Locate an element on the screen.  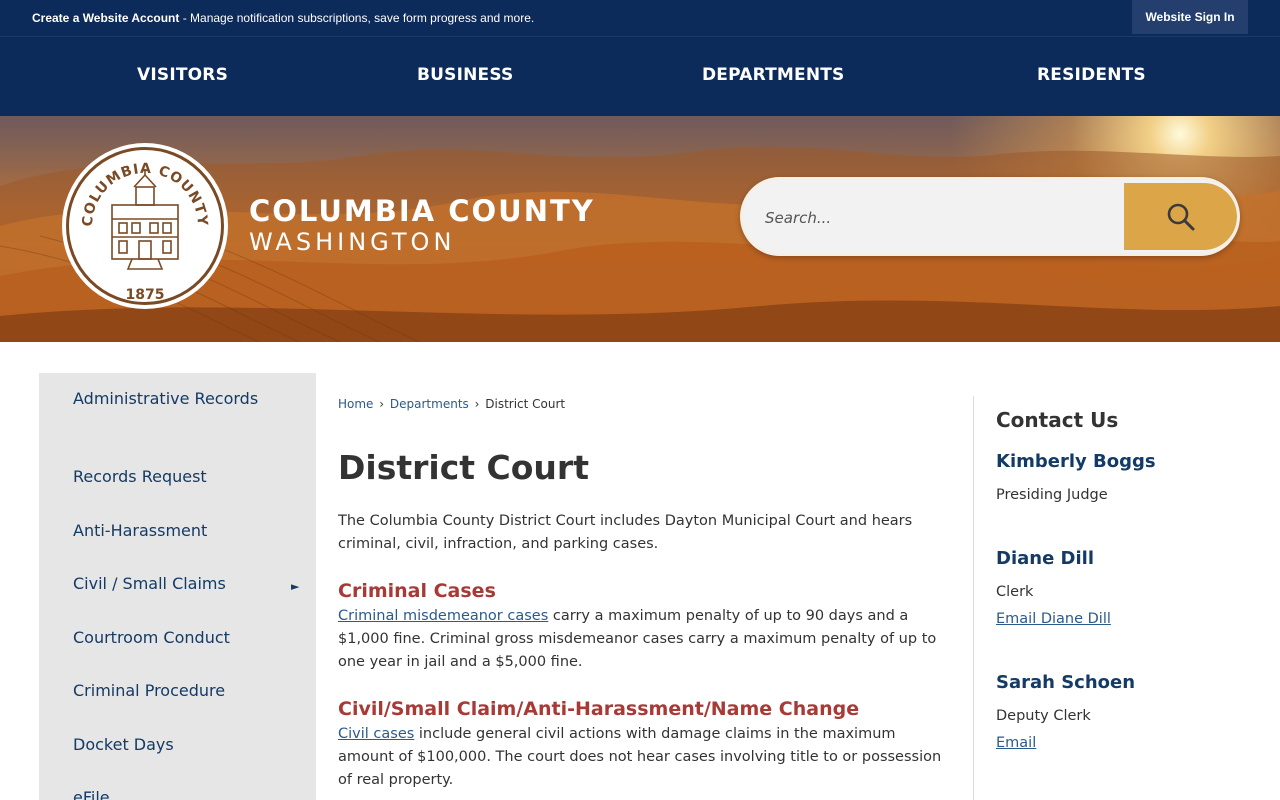
nav-departments: DEPARTMENTS is located at coordinates (773, 75).